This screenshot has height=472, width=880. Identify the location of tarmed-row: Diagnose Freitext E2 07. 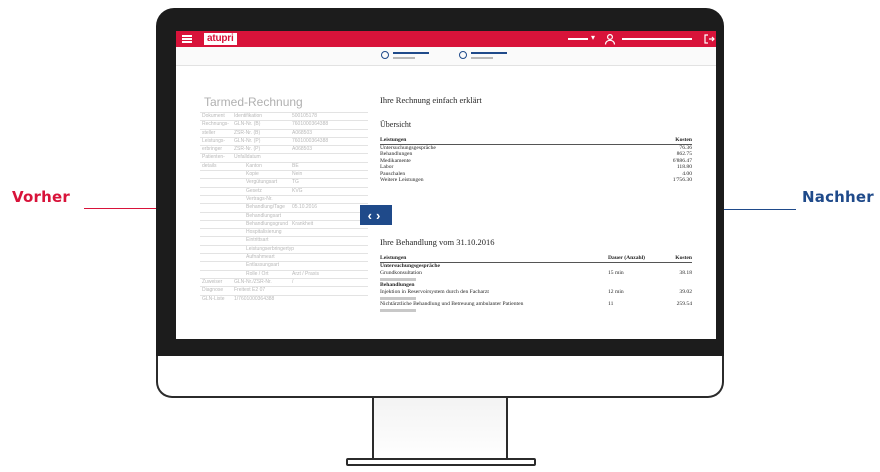
(284, 290).